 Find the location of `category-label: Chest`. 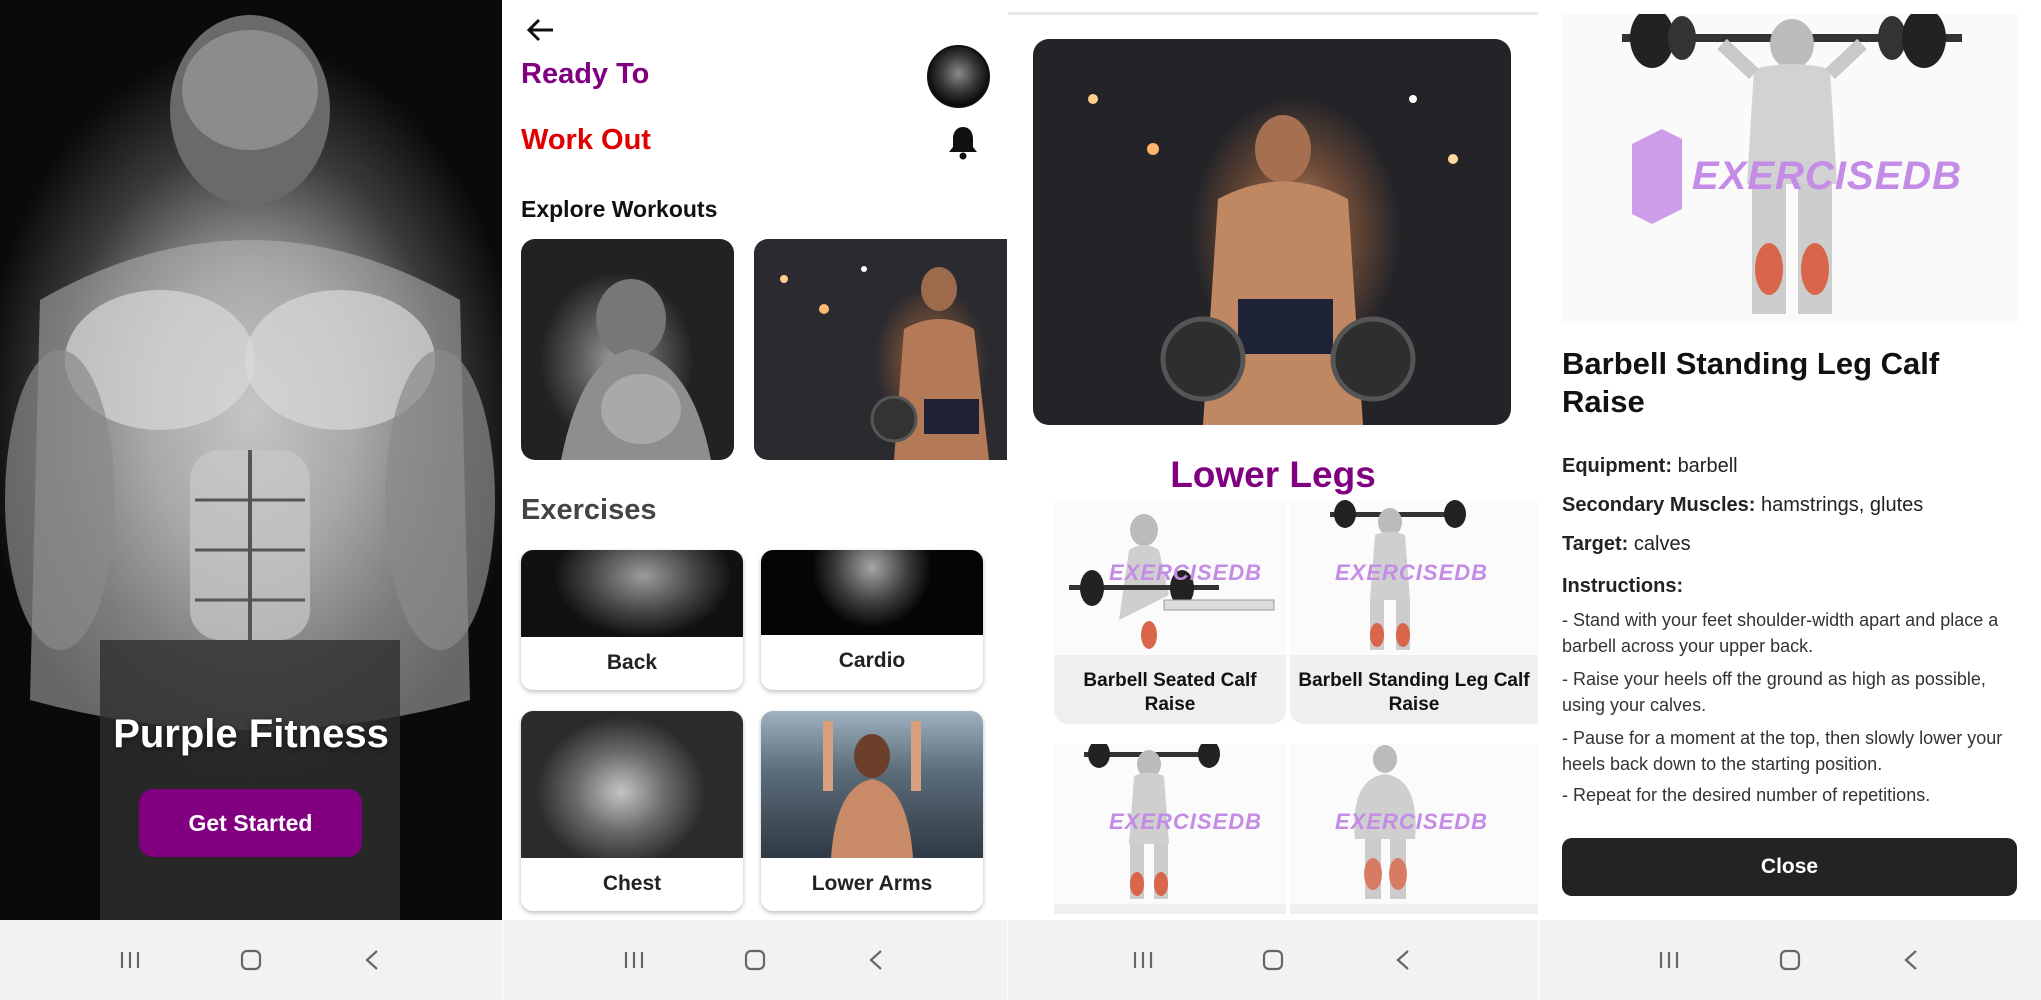

category-label: Chest is located at coordinates (632, 883).